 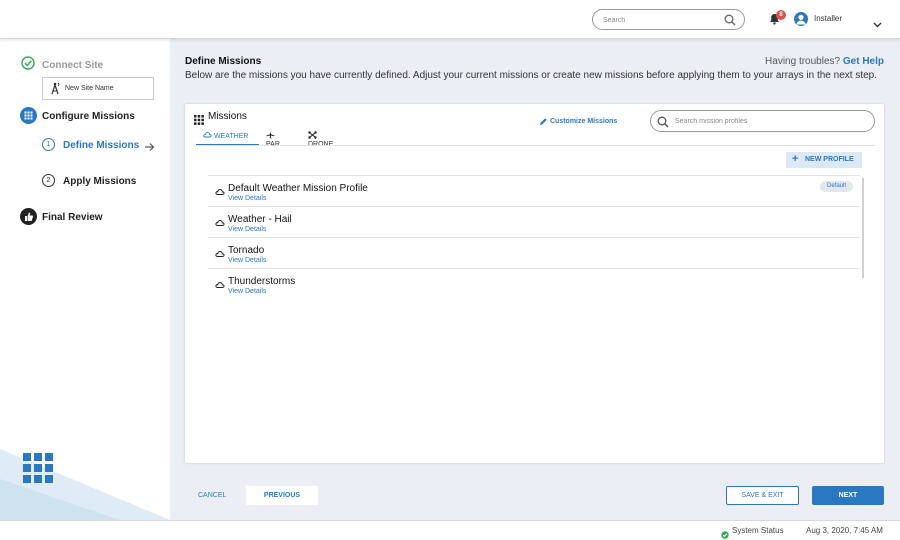 What do you see at coordinates (262, 281) in the screenshot?
I see `mission-name: Thunderstorms` at bounding box center [262, 281].